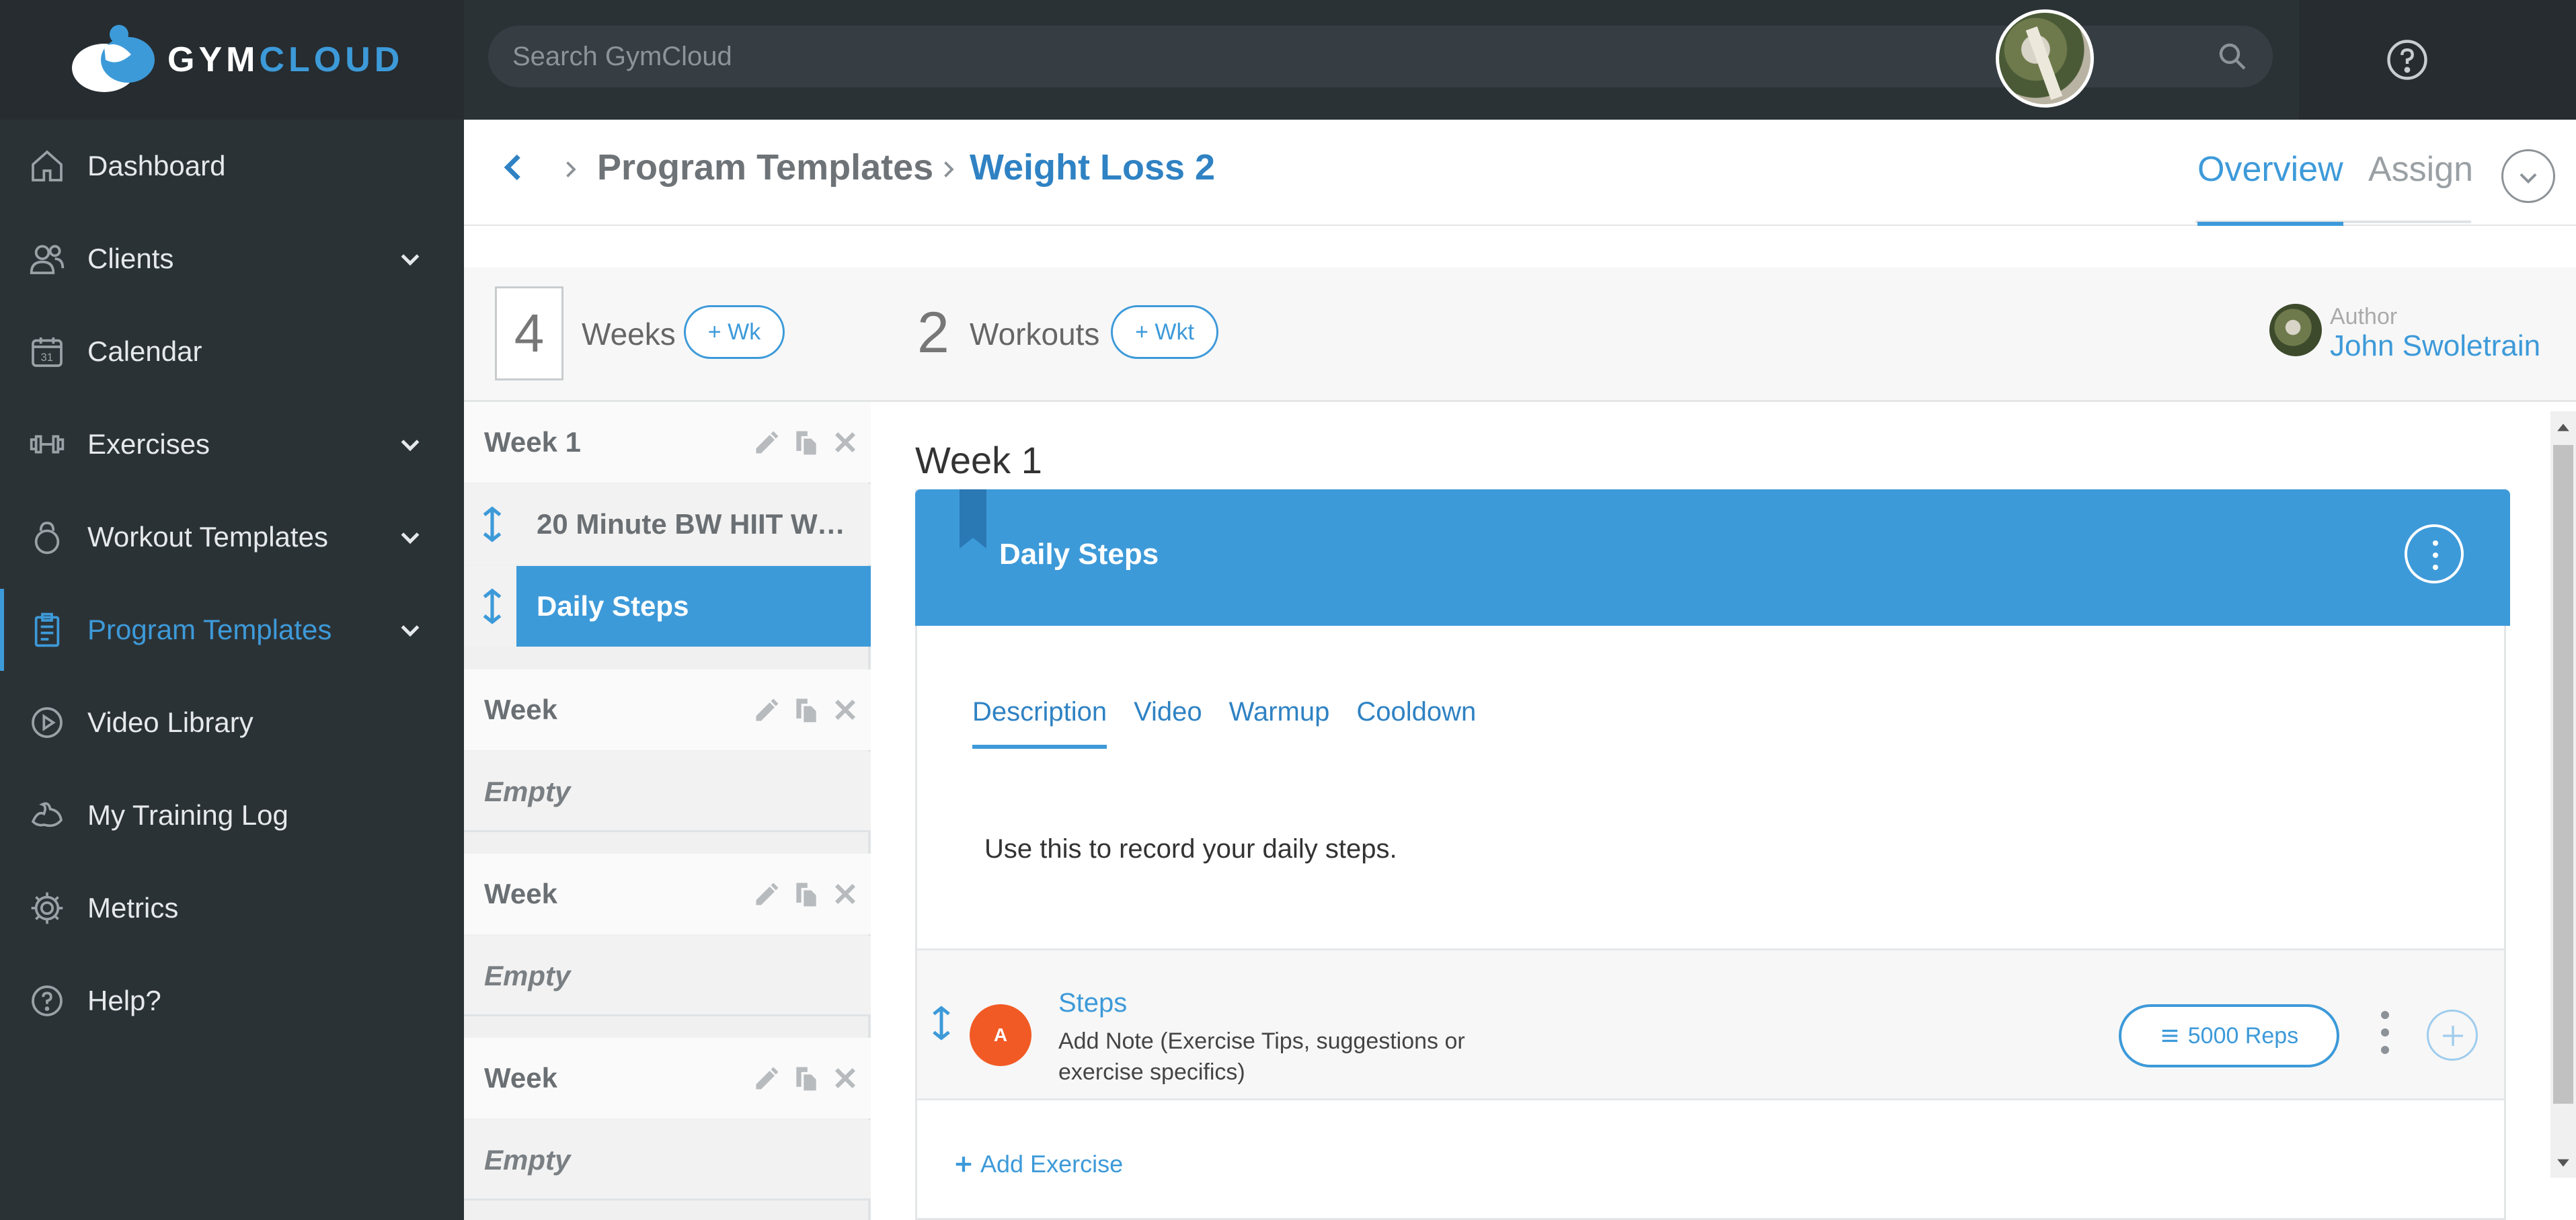  What do you see at coordinates (232, 166) in the screenshot?
I see `sidebar-item-dashboard: Dashboard` at bounding box center [232, 166].